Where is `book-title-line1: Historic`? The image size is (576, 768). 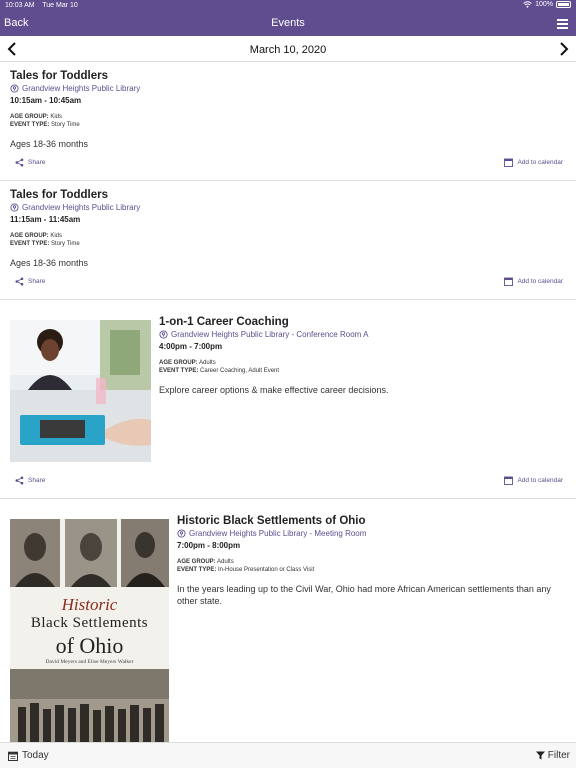
book-title-line1: Historic is located at coordinates (89, 604).